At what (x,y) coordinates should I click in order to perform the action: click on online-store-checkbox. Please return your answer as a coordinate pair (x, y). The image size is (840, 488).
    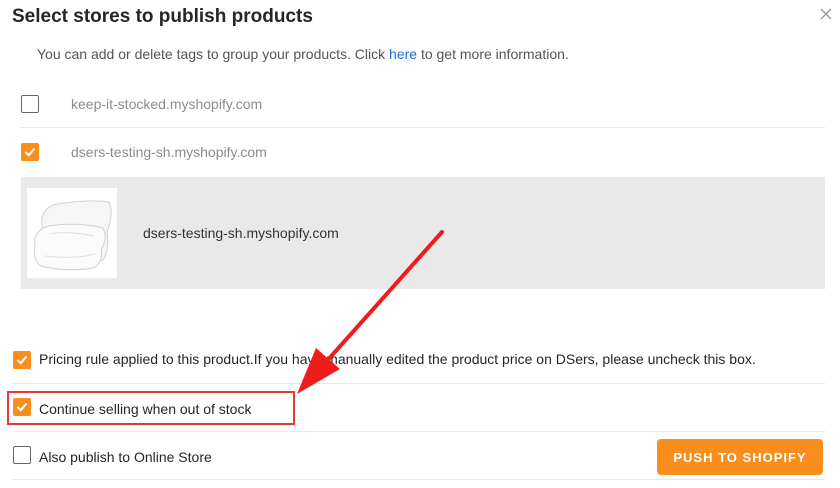
    Looking at the image, I should click on (22, 455).